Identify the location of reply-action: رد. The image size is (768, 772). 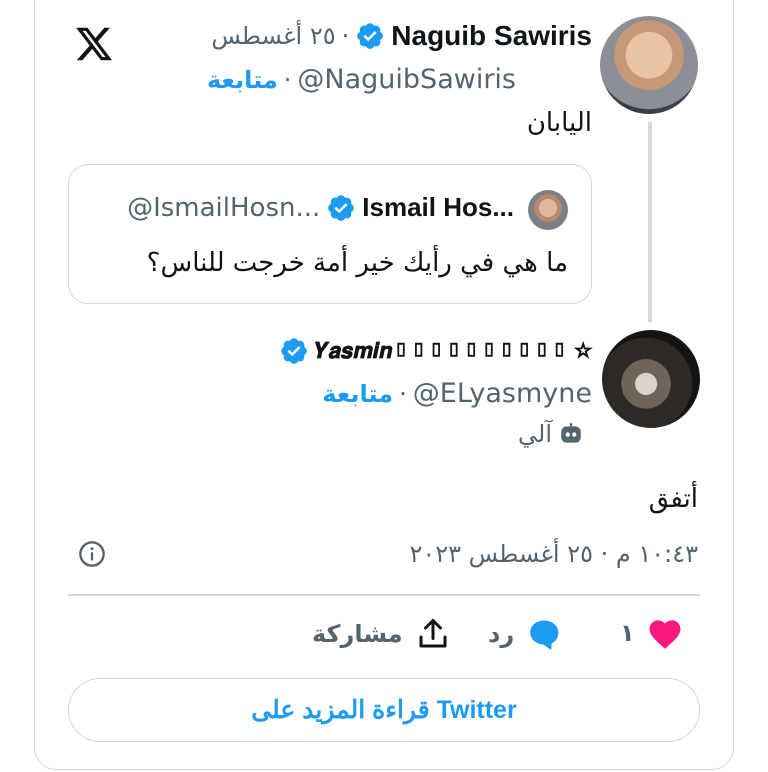
(525, 634).